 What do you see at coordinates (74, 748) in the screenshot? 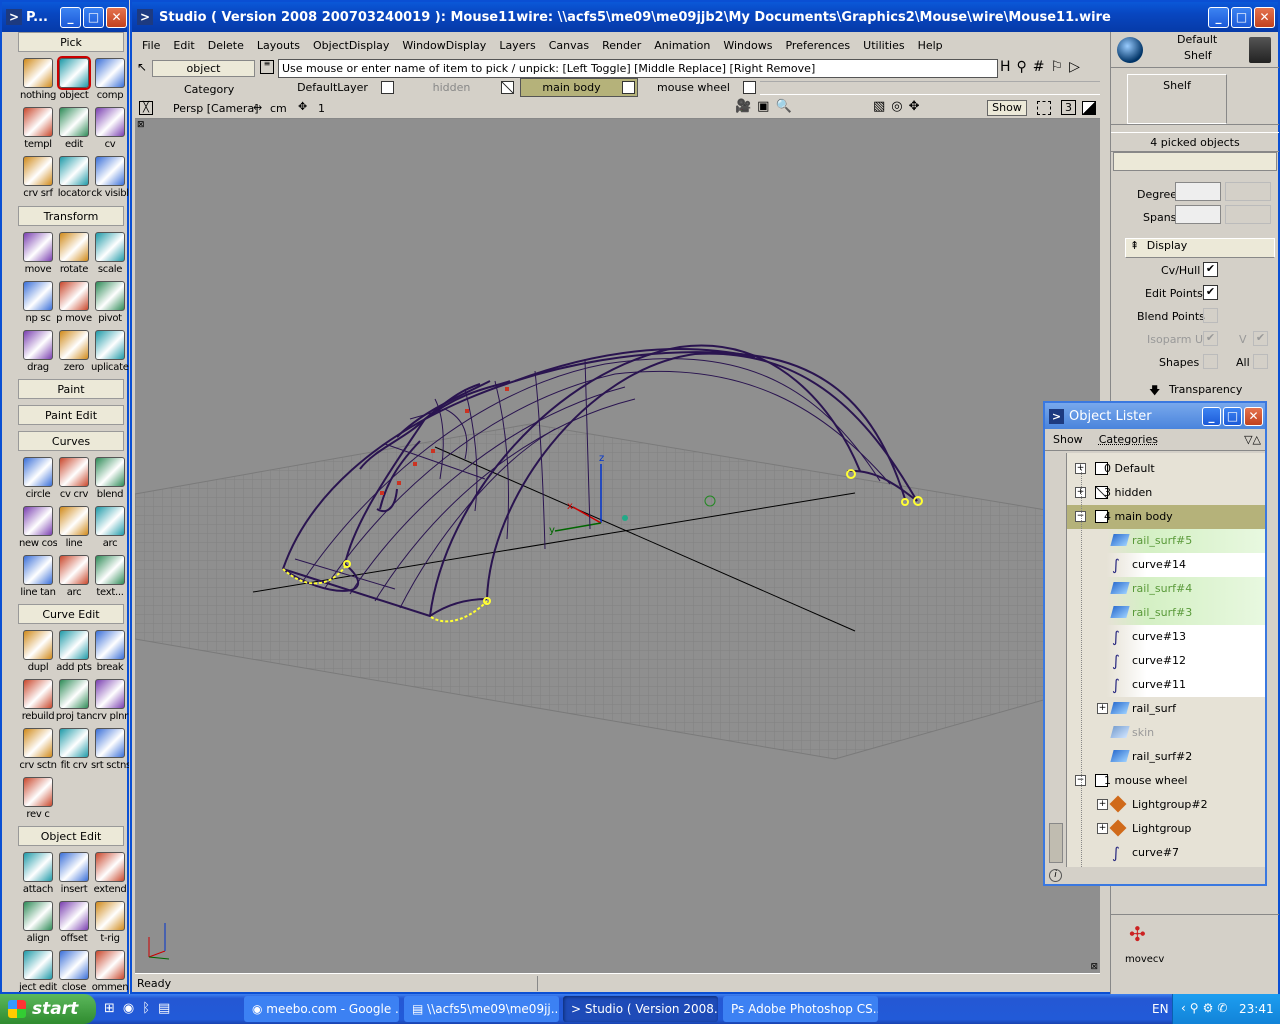
I see `curve-edit-tool-7: fit crv` at bounding box center [74, 748].